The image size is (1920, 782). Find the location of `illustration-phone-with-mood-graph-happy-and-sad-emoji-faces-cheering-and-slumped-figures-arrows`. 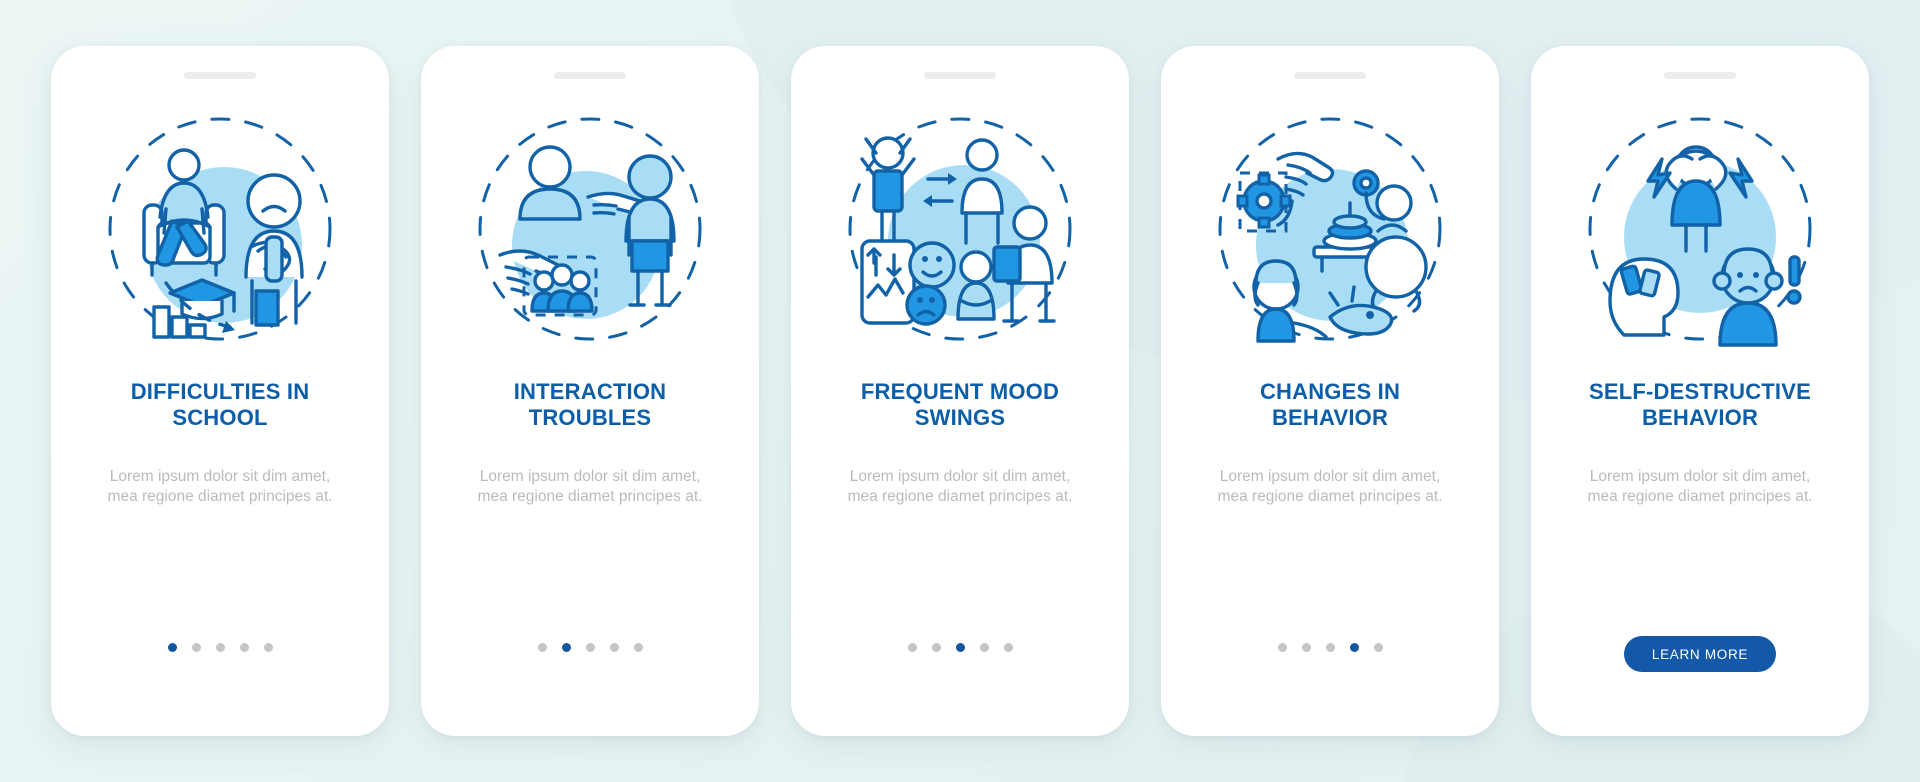

illustration-phone-with-mood-graph-happy-and-sad-emoji-faces-cheering-and-slumped-figures-arrows is located at coordinates (960, 229).